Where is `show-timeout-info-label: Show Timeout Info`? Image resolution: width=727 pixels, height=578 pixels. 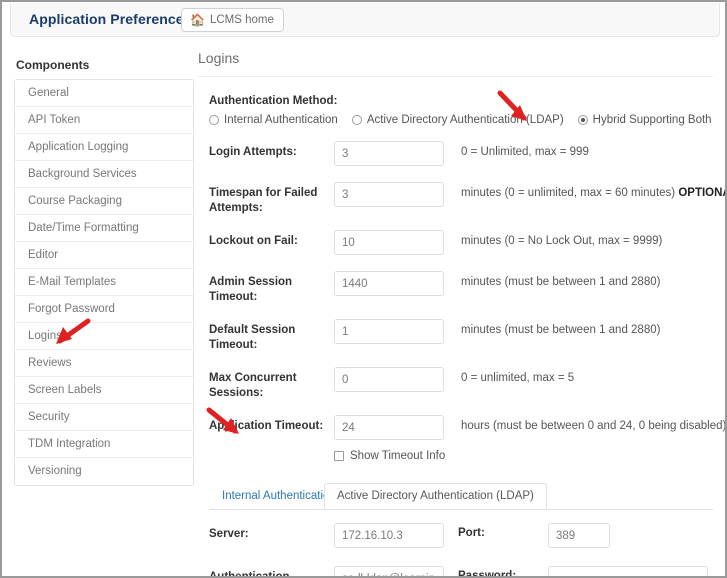
show-timeout-info-label: Show Timeout Info is located at coordinates (398, 456).